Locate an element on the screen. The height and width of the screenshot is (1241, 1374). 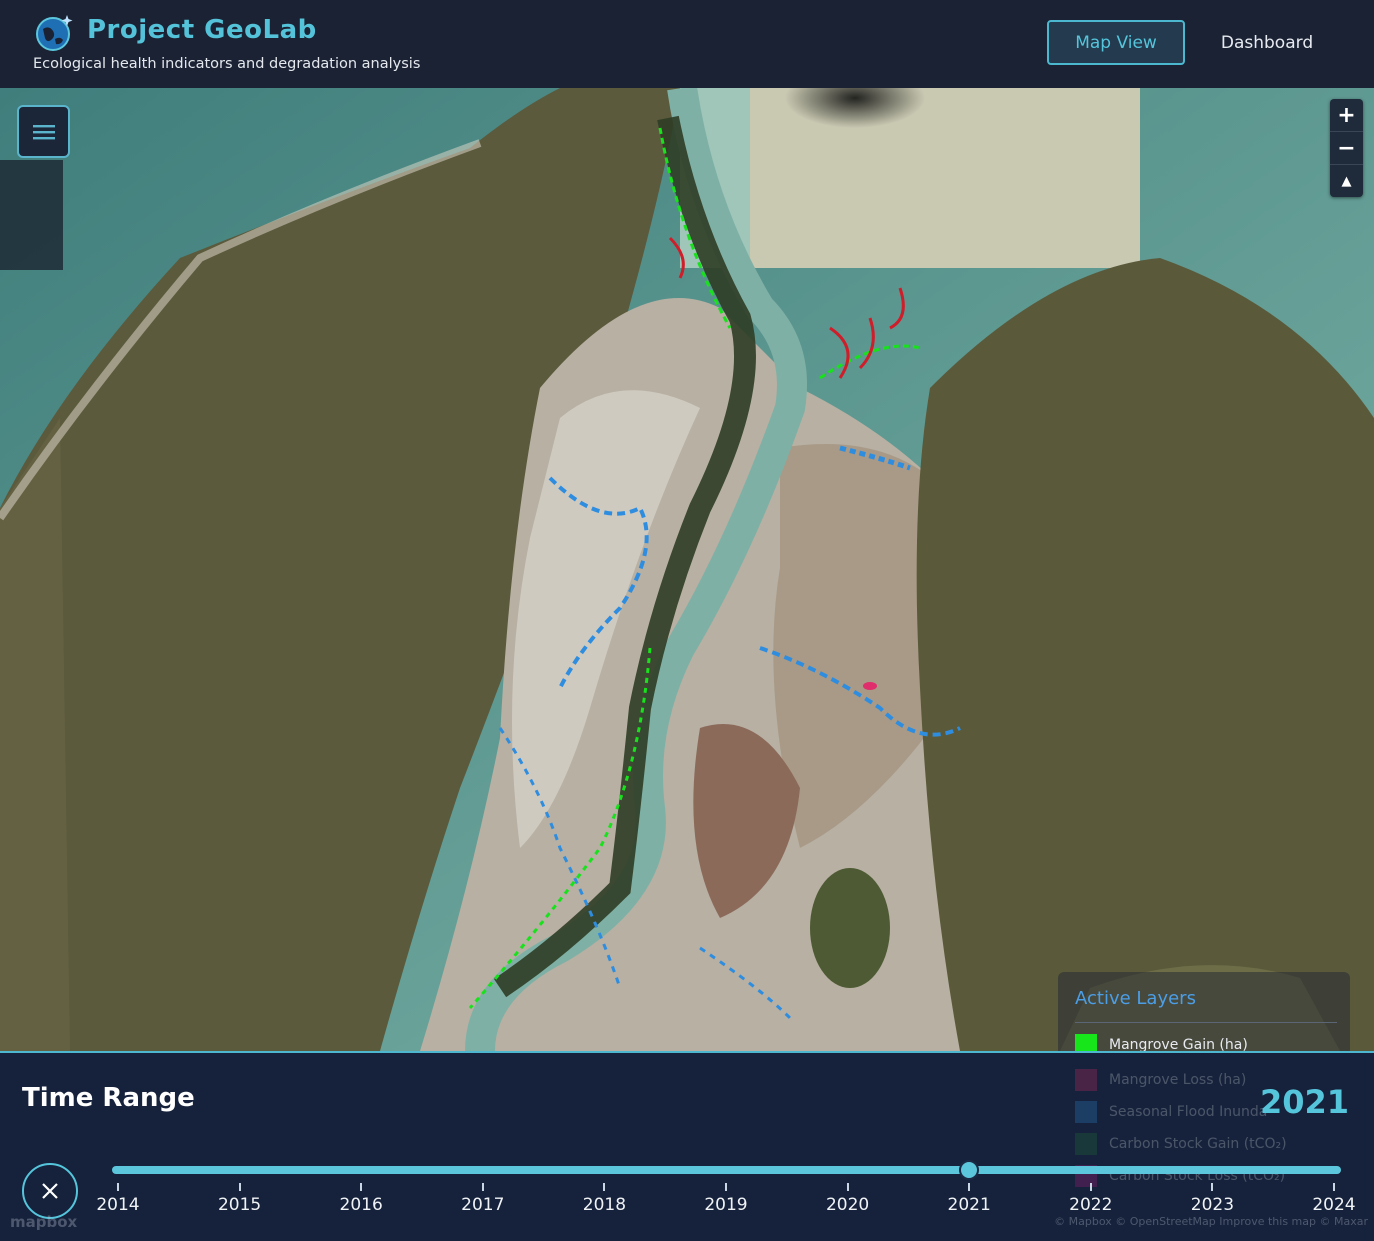
close-timeline-button is located at coordinates (50, 1191).